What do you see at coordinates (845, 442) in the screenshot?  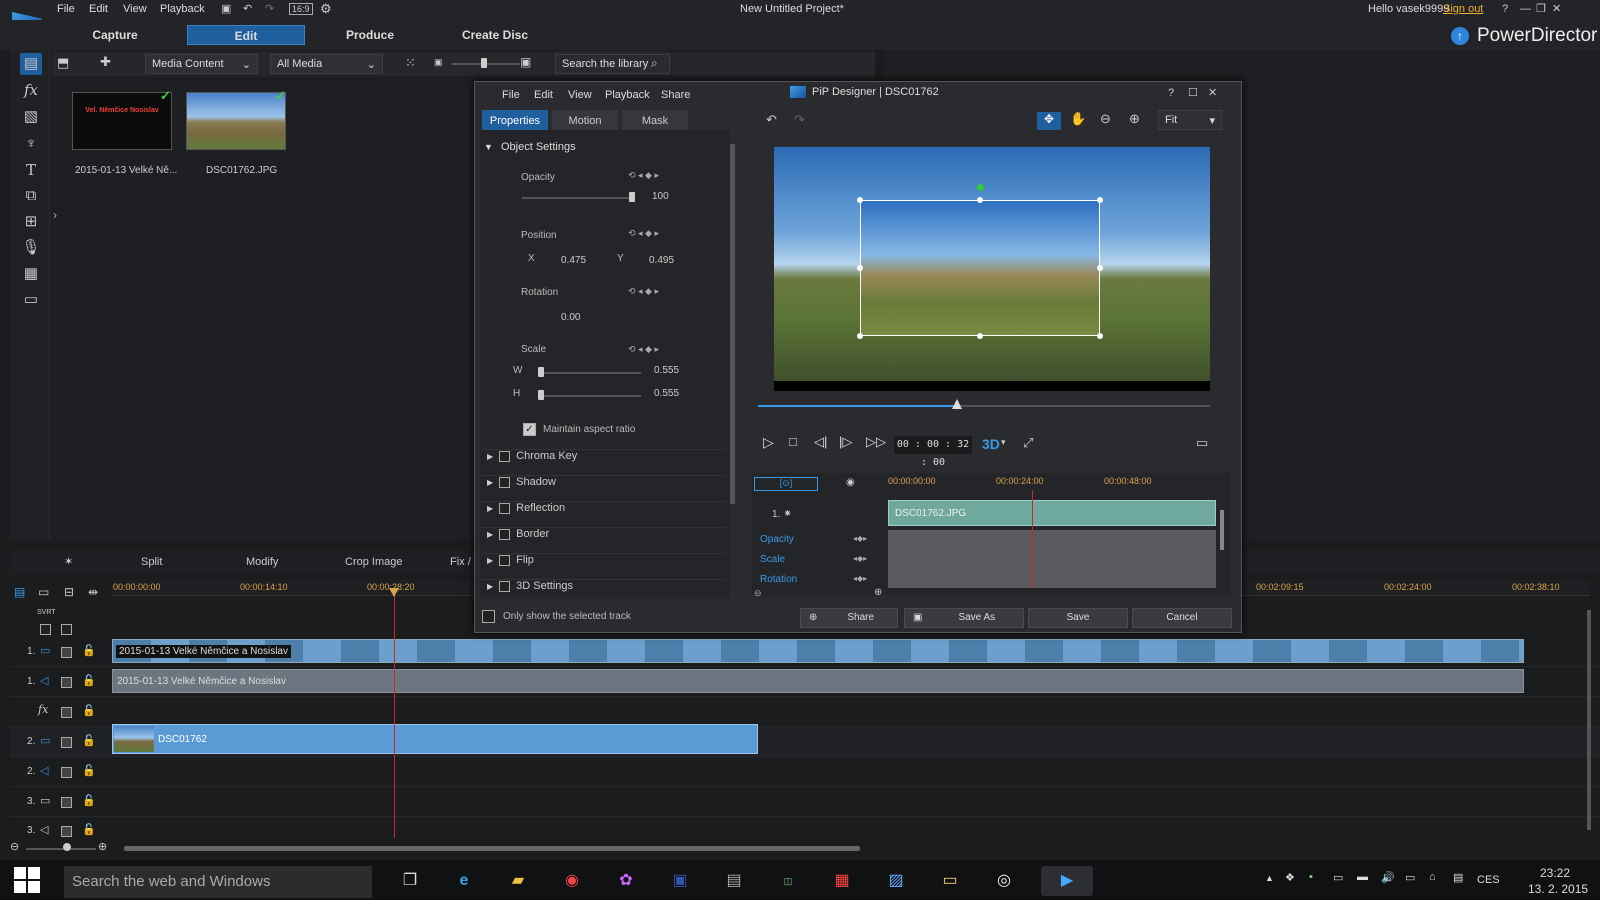 I see `next-frame-icon: |▷` at bounding box center [845, 442].